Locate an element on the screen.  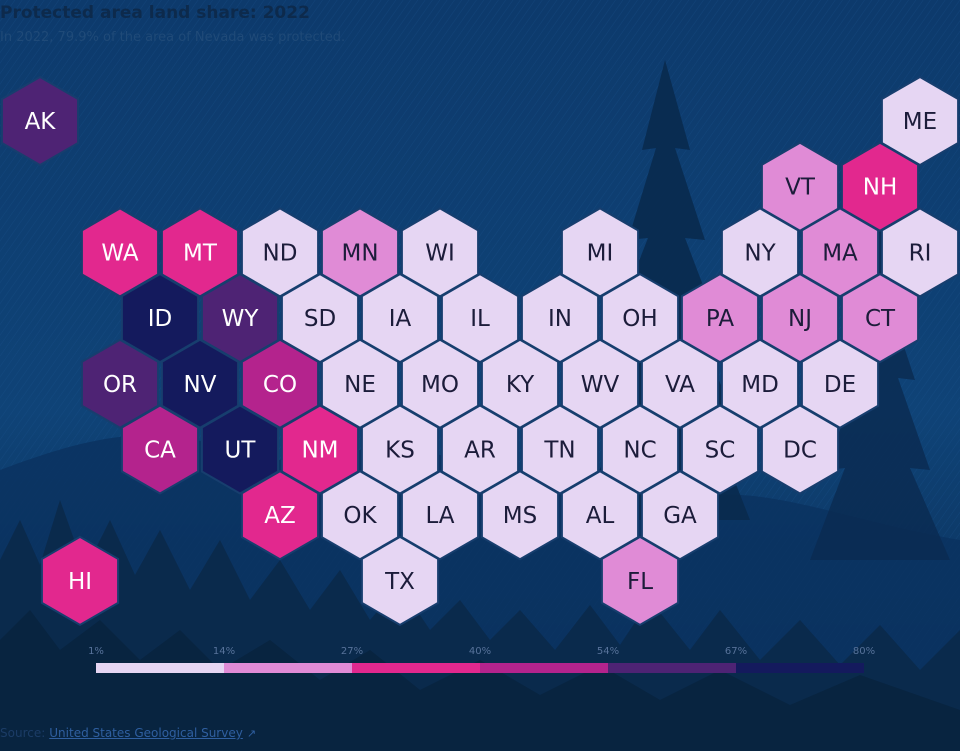
state-label: AK is located at coordinates (41, 122).